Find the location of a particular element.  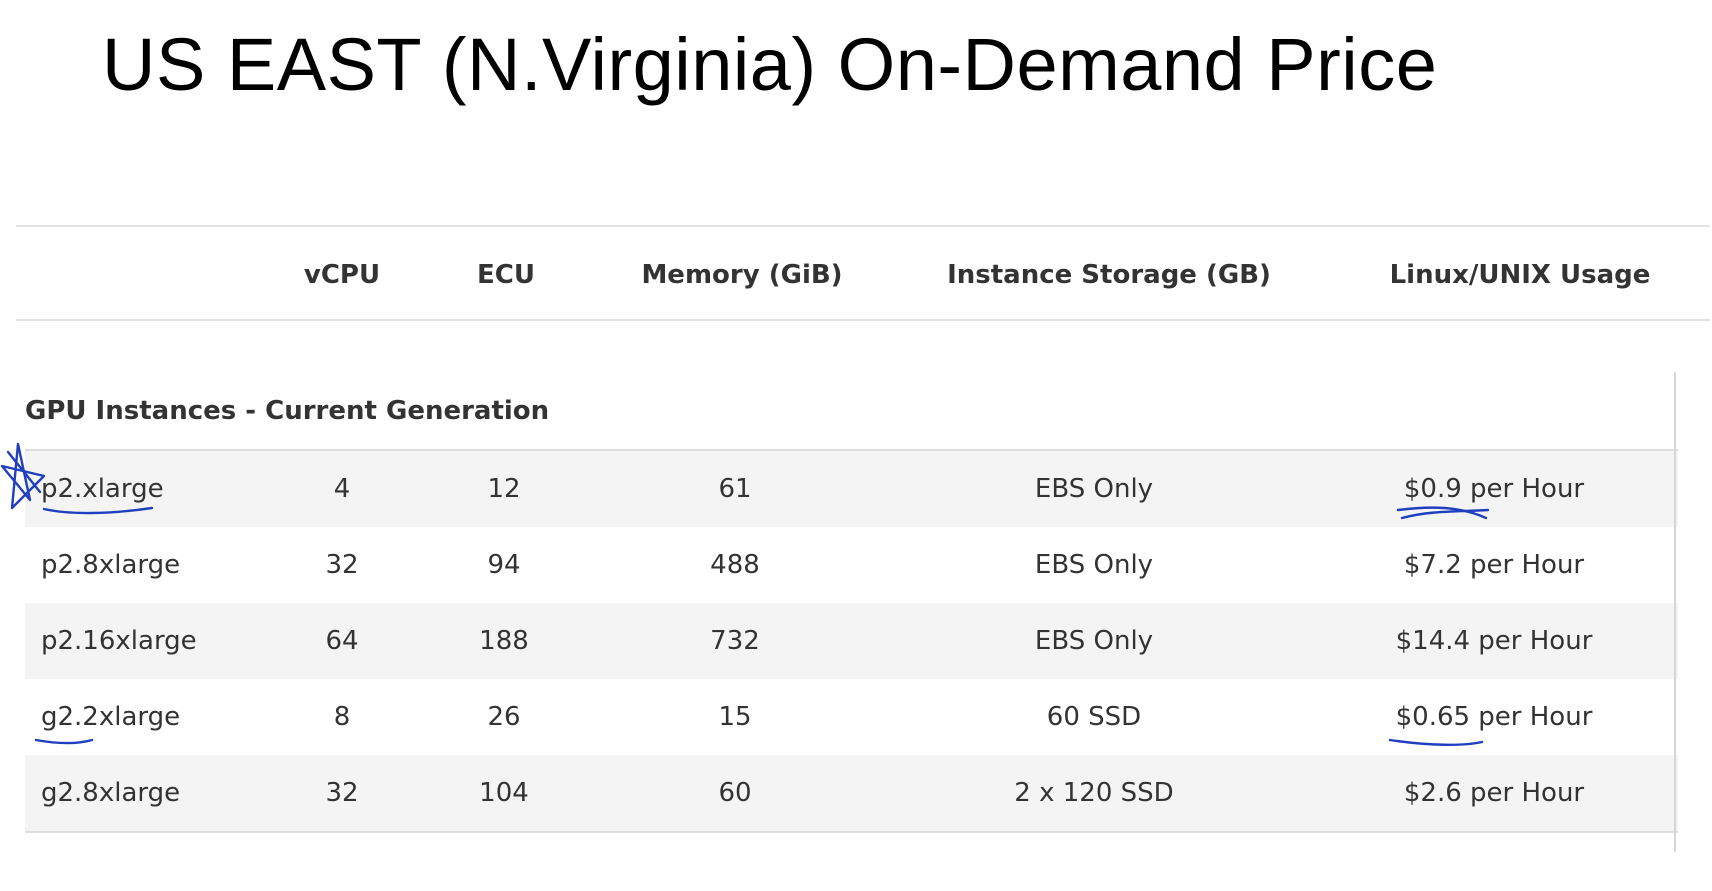

price-cell: $7.2 per Hour is located at coordinates (1494, 565).